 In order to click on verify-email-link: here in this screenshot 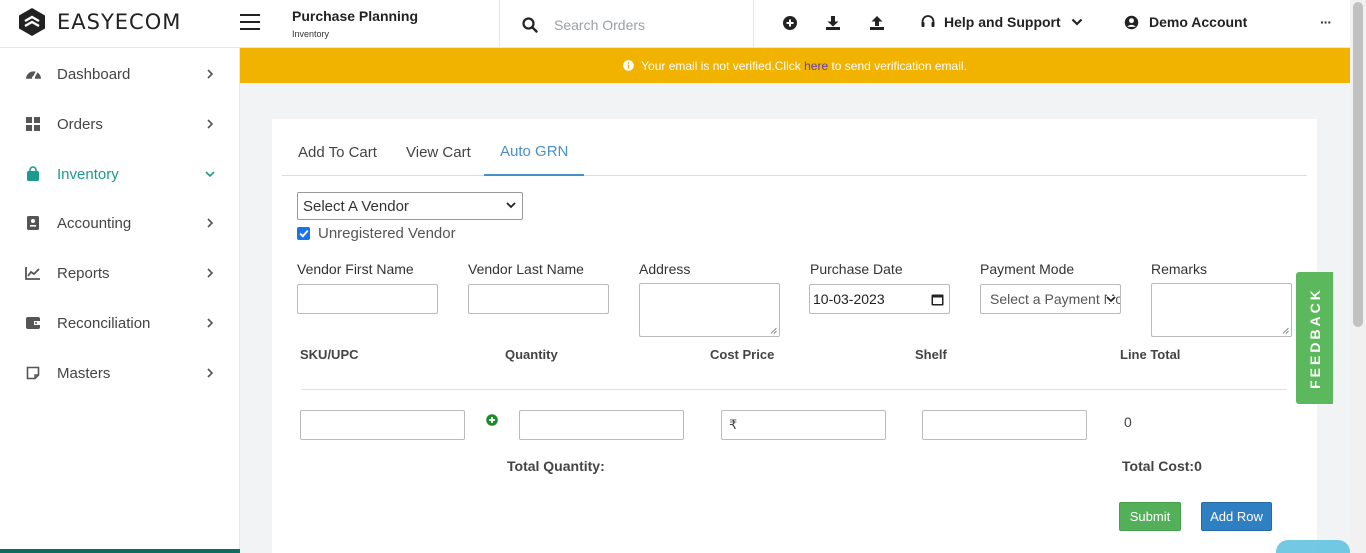, I will do `click(816, 66)`.